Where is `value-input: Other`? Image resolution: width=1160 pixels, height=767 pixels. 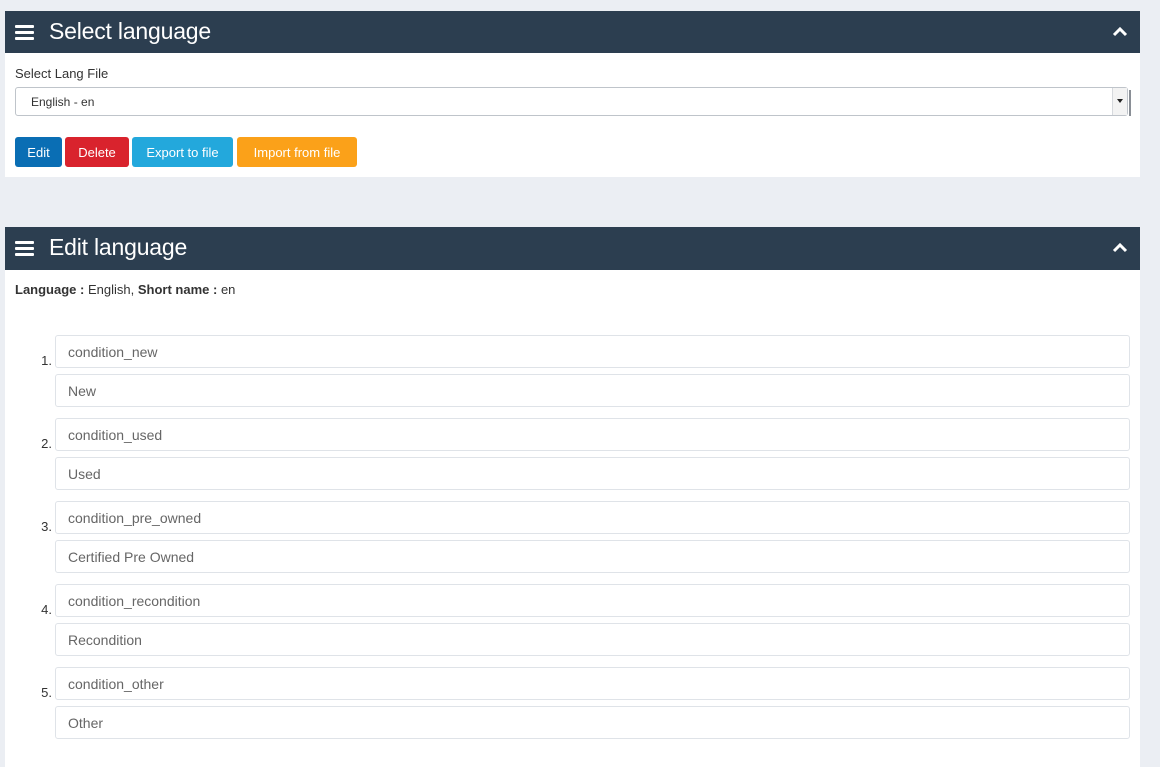
value-input: Other is located at coordinates (592, 722).